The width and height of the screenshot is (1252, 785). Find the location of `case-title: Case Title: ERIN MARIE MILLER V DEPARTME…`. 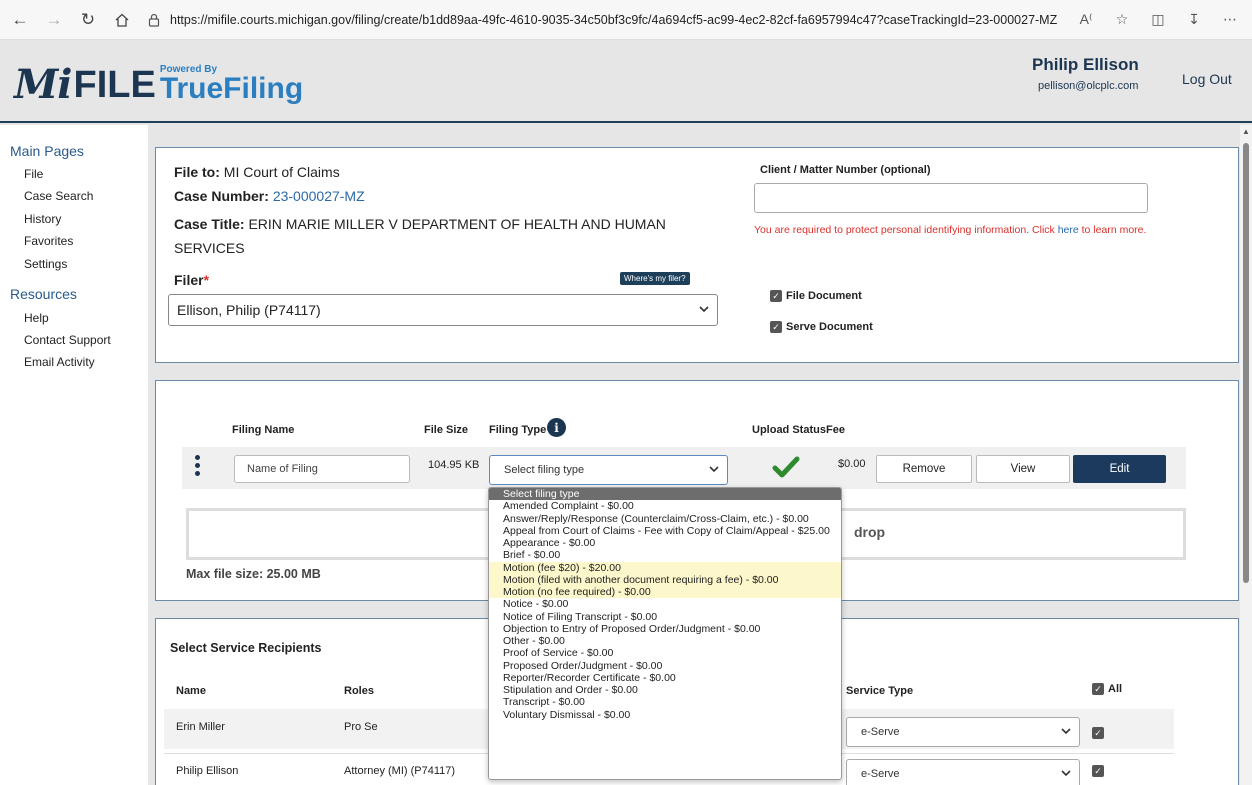

case-title: Case Title: ERIN MARIE MILLER V DEPARTME… is located at coordinates (454, 236).